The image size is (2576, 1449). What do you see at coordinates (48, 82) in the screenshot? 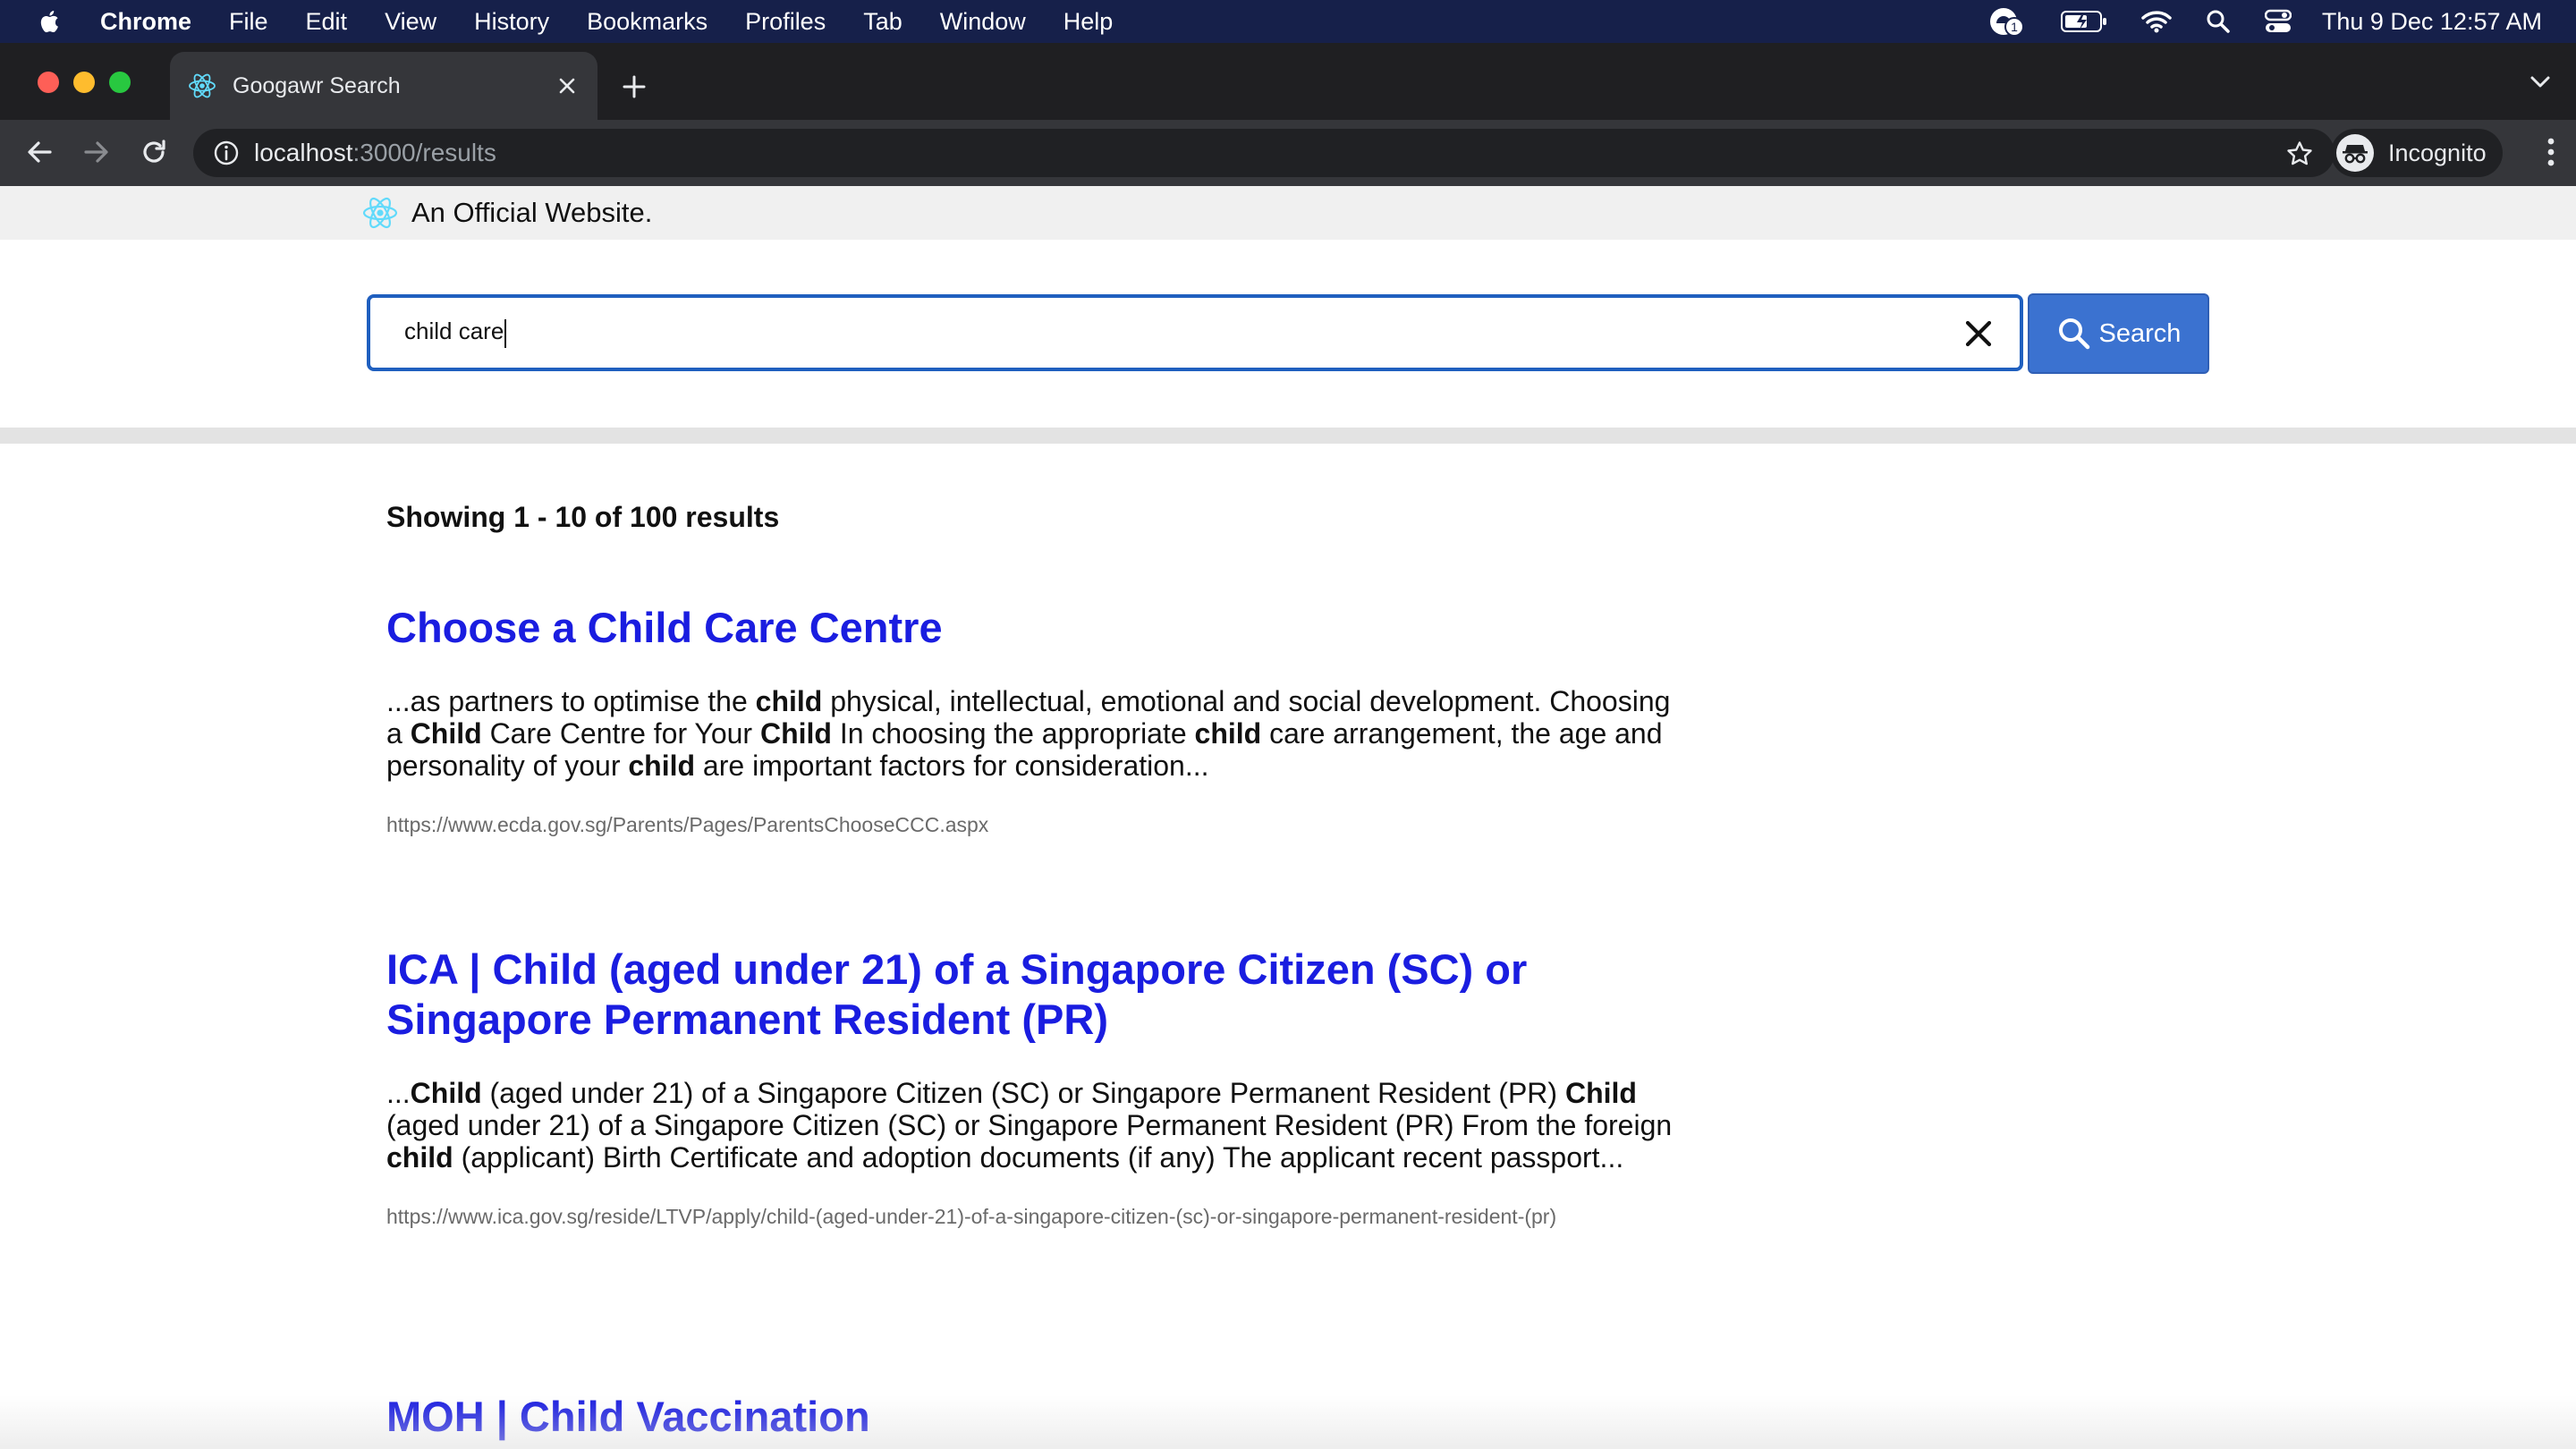
I see `window-close-button` at bounding box center [48, 82].